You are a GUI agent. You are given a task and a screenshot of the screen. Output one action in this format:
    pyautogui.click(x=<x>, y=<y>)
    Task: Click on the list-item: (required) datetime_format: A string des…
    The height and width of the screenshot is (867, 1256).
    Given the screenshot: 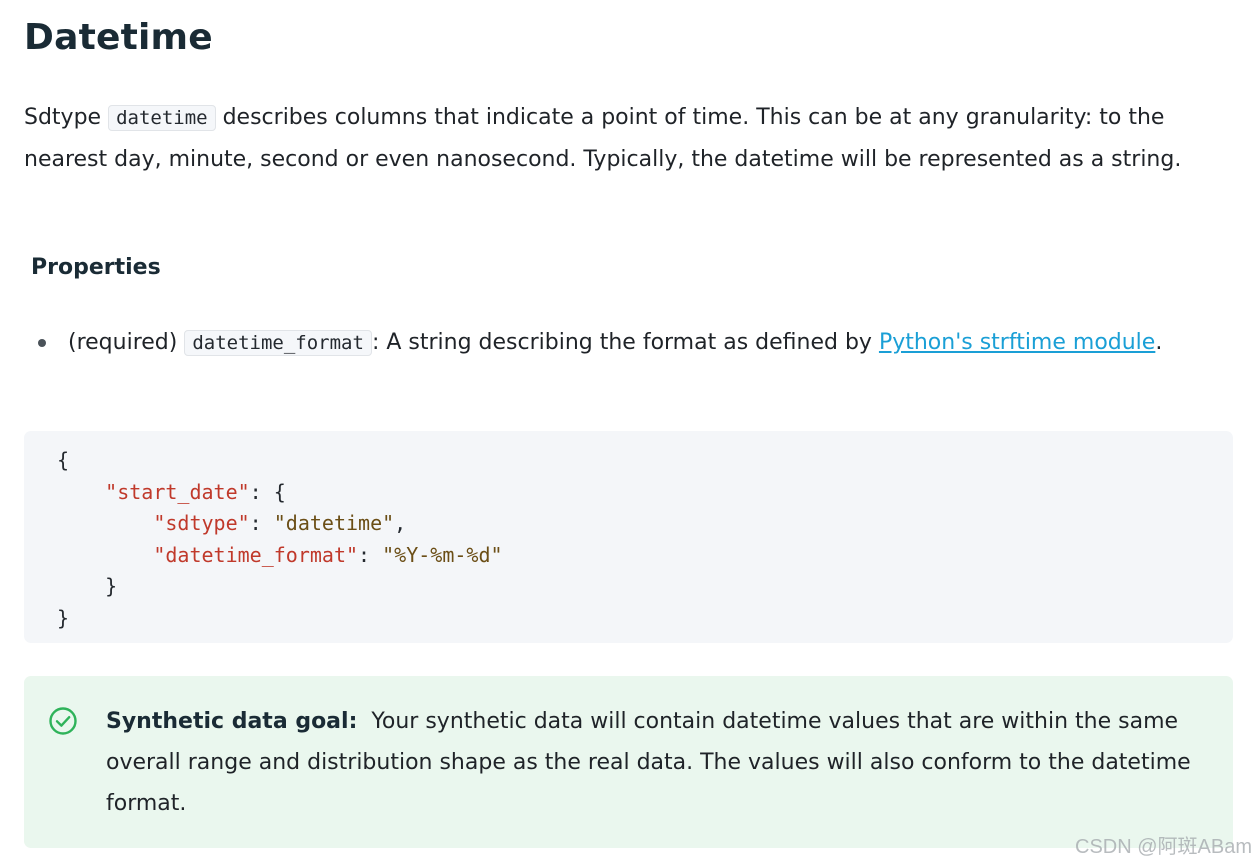 What is the action you would take?
    pyautogui.click(x=629, y=343)
    